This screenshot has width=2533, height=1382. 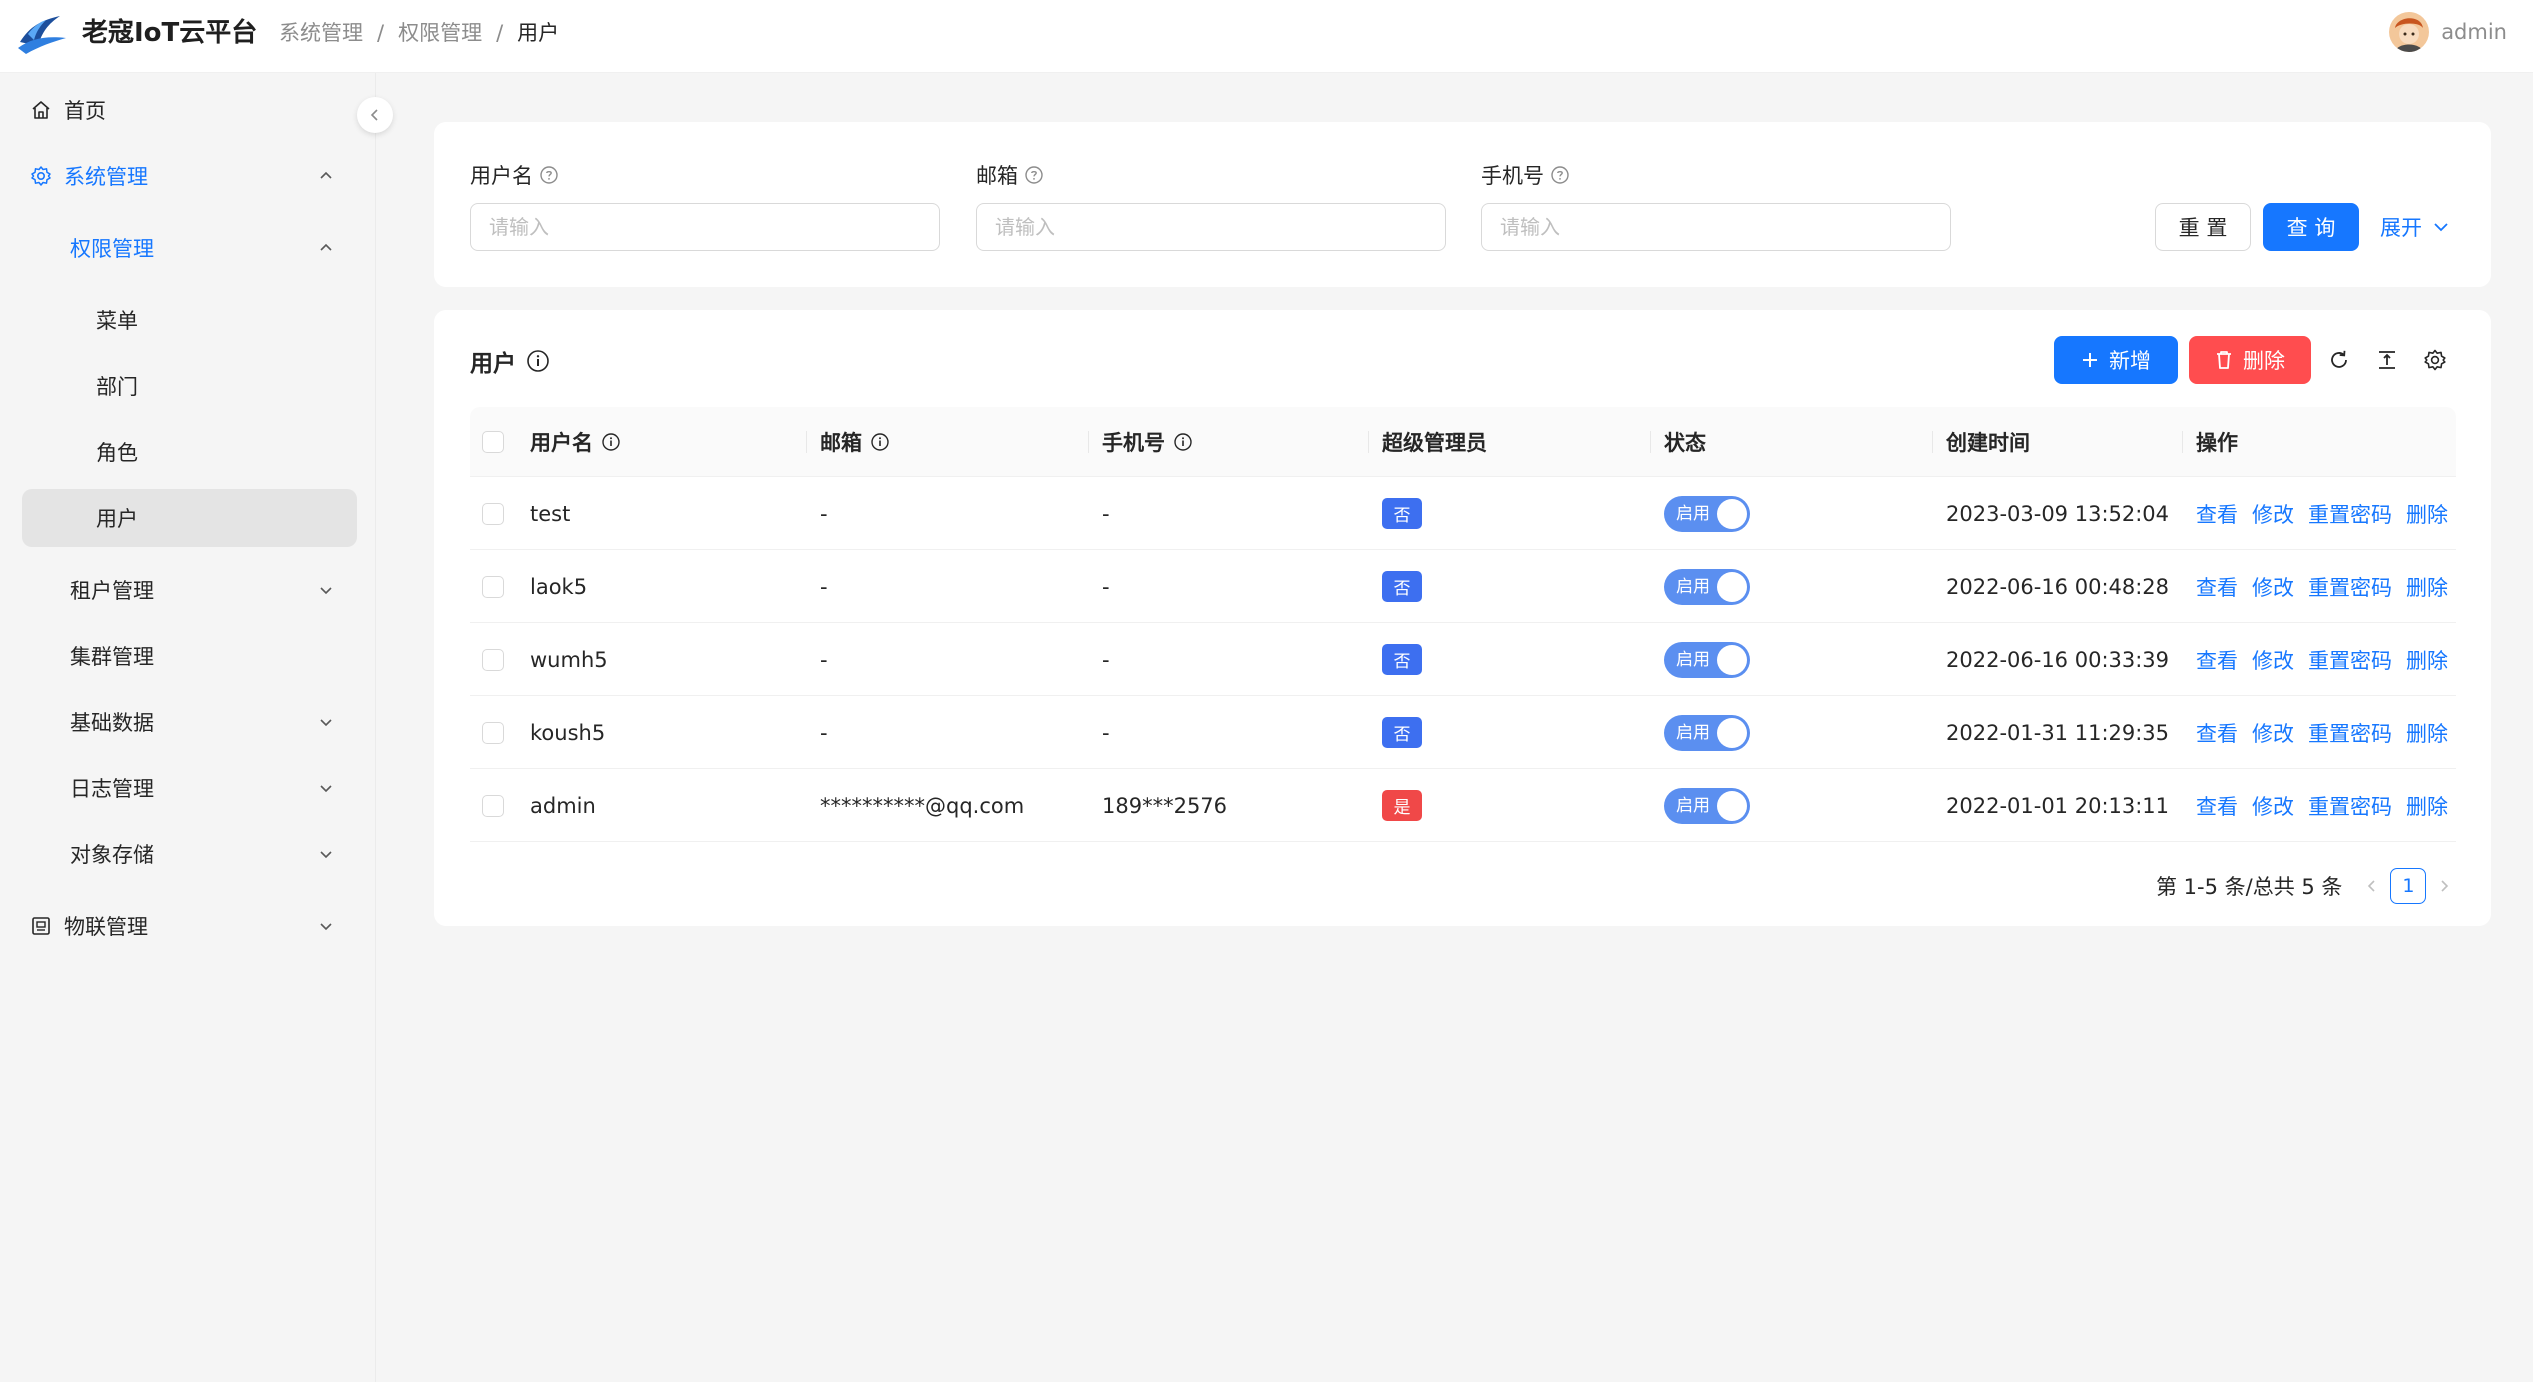 I want to click on username: admin, so click(x=2474, y=32).